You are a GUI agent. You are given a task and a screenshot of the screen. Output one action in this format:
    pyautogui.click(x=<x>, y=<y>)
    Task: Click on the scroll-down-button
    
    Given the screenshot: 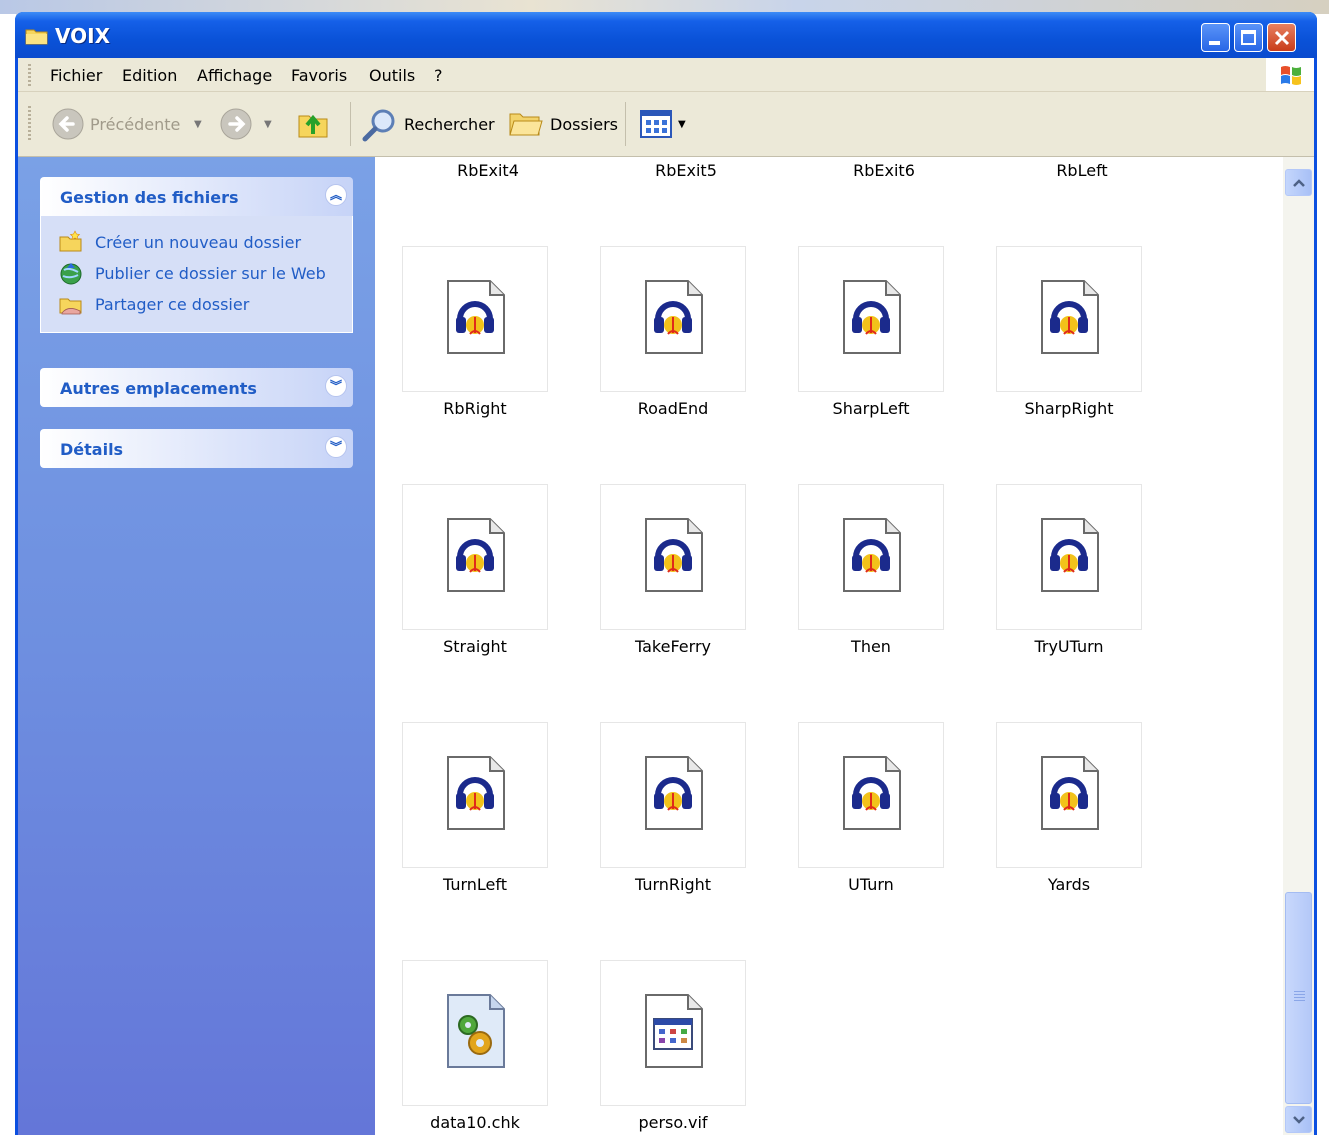 What is the action you would take?
    pyautogui.click(x=1298, y=1119)
    